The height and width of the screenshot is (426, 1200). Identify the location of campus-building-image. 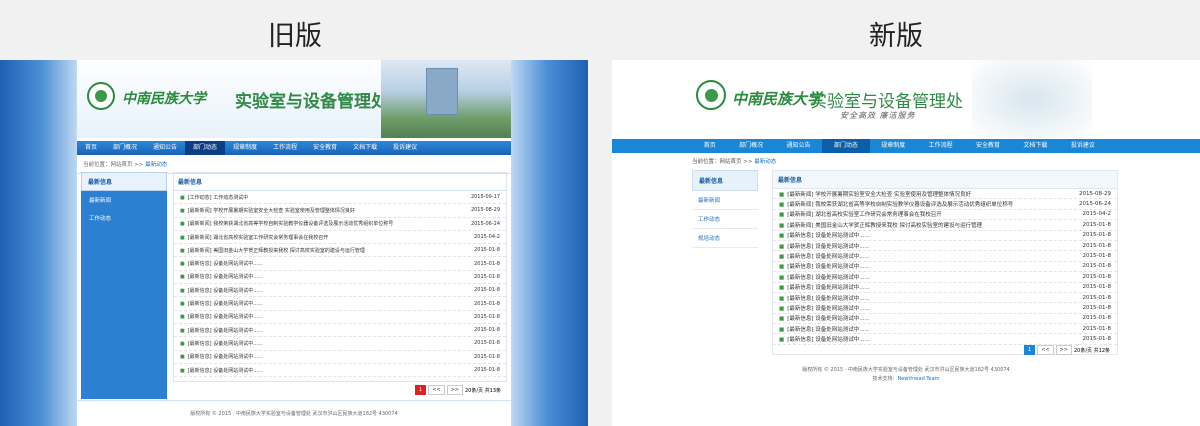
(446, 99).